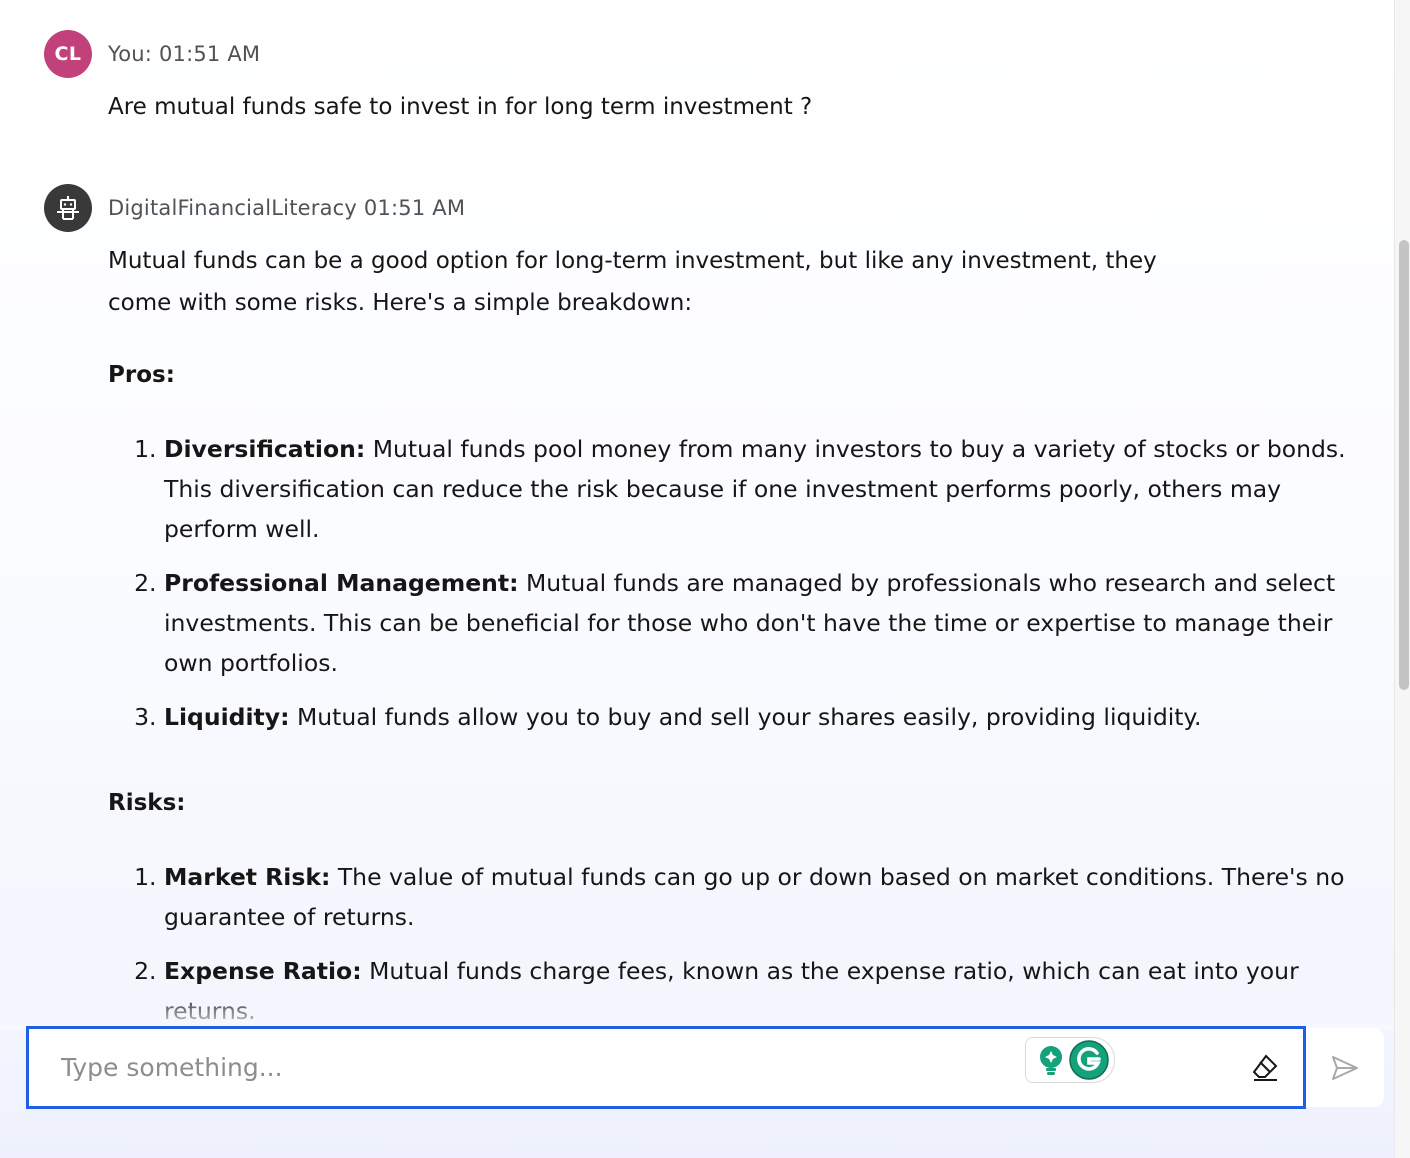 This screenshot has width=1410, height=1158. I want to click on grammarly-icon, so click(1089, 1060).